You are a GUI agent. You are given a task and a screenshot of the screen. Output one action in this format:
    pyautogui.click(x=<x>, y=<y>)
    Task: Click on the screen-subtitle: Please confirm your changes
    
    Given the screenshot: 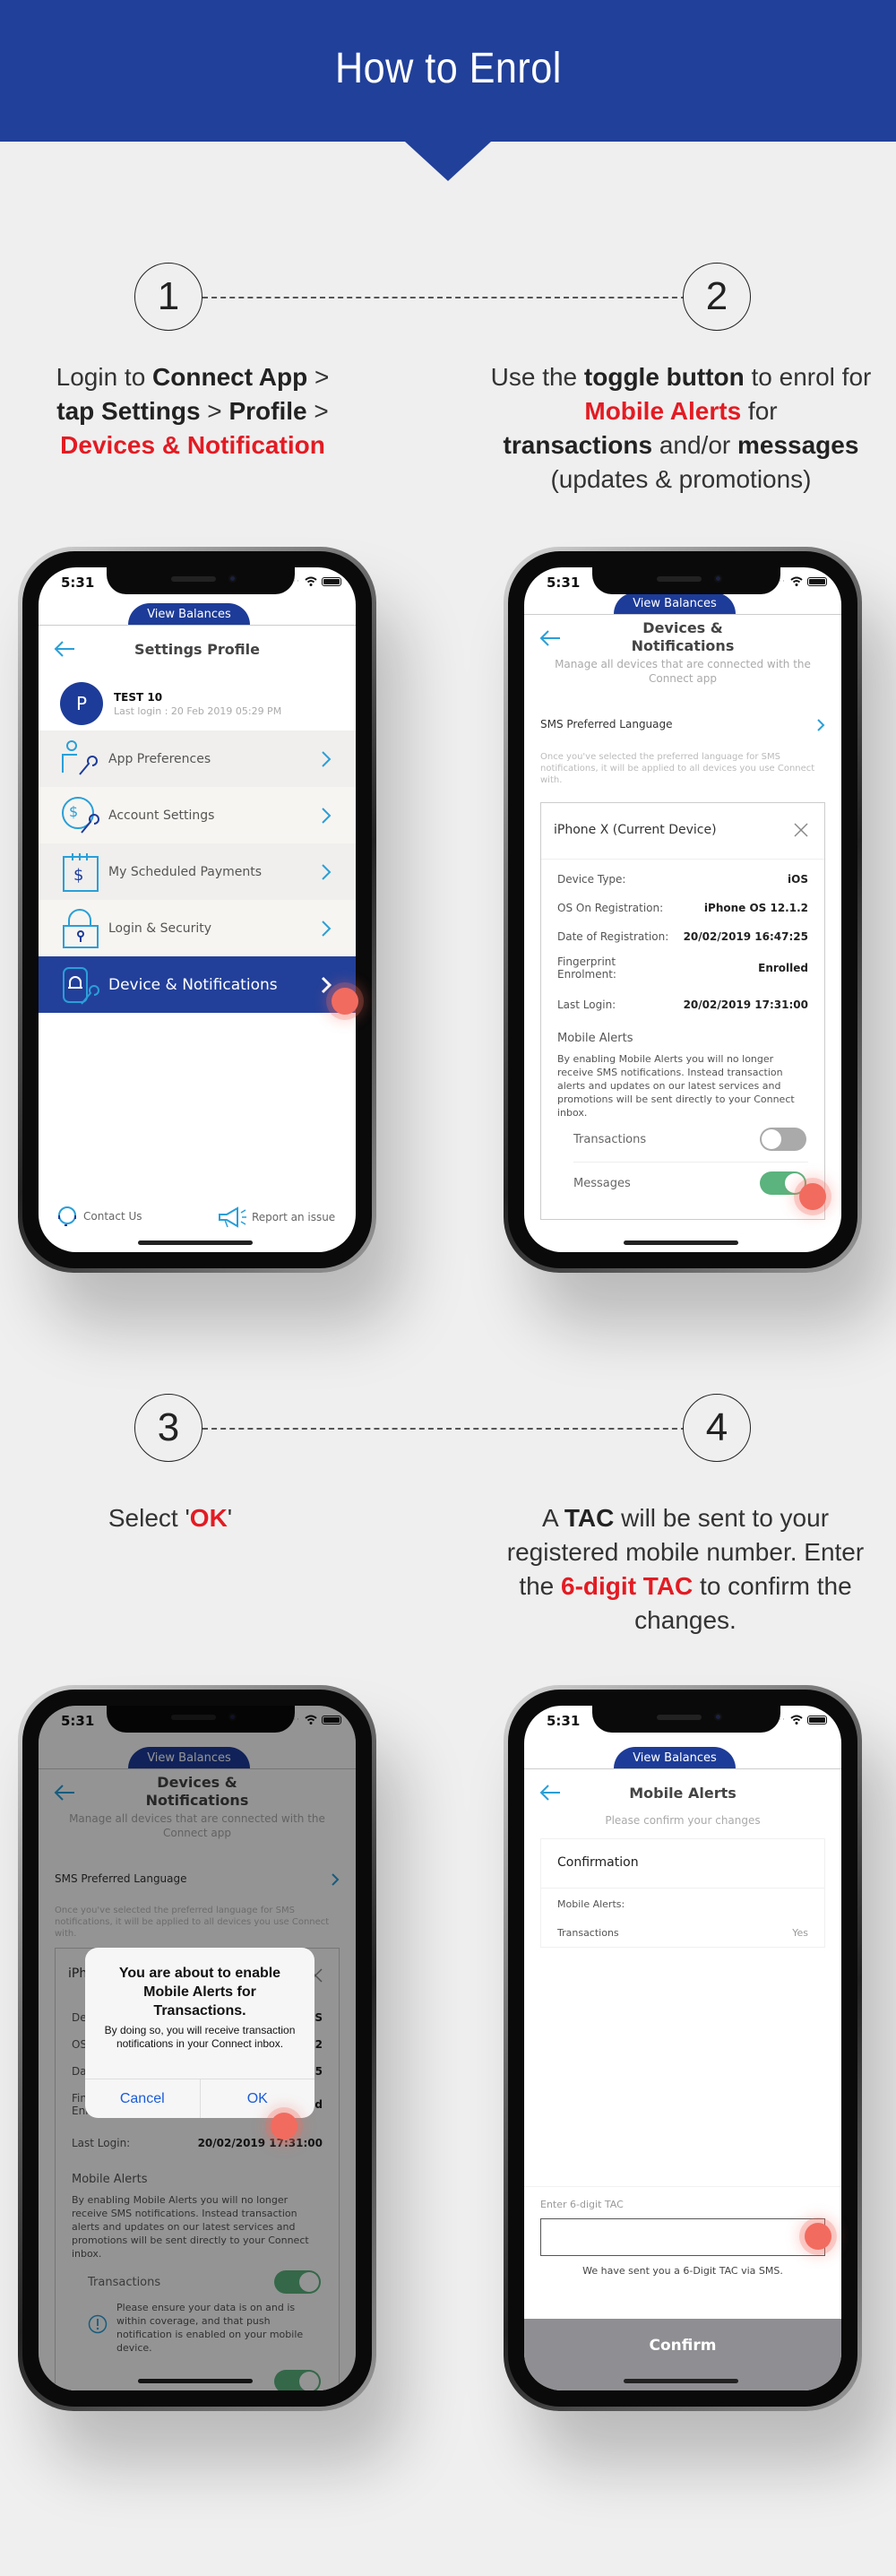 What is the action you would take?
    pyautogui.click(x=683, y=1820)
    